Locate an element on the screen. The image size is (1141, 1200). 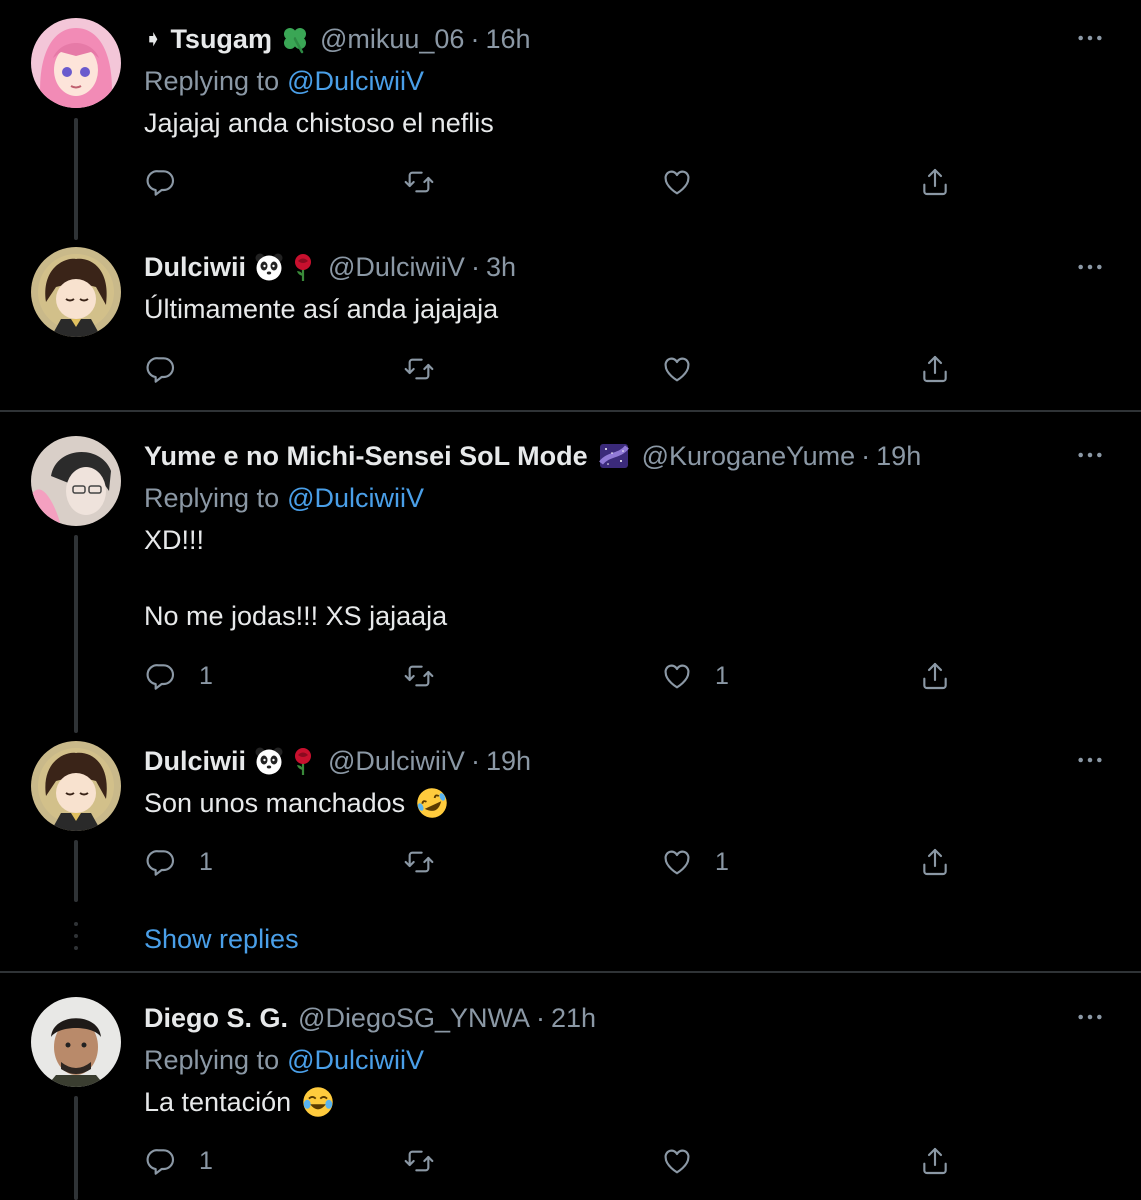
tweet-text-container: La tentación is located at coordinates (239, 1102).